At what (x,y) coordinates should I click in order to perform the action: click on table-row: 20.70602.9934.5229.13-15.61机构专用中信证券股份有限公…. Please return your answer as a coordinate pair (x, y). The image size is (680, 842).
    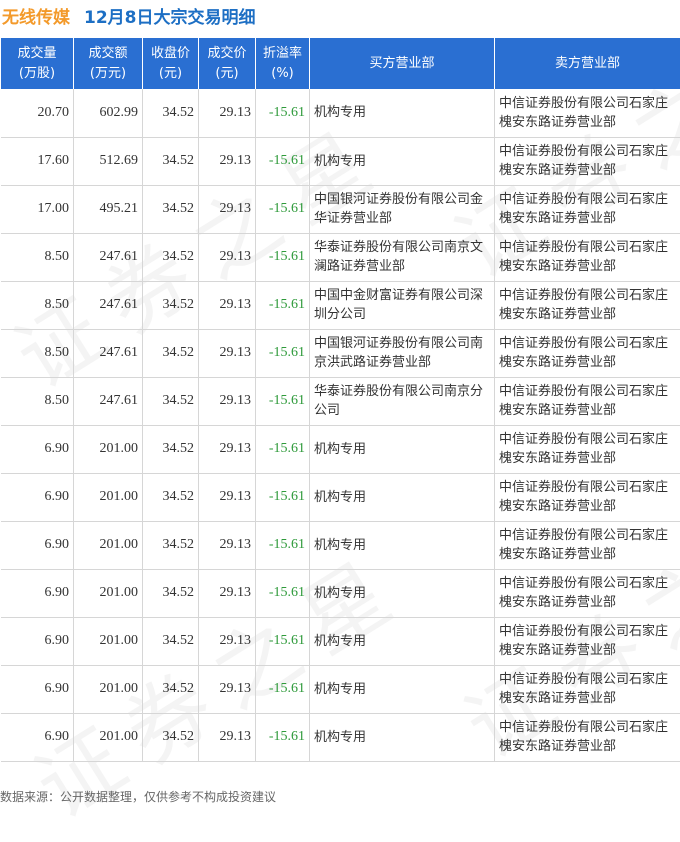
    Looking at the image, I should click on (340, 113).